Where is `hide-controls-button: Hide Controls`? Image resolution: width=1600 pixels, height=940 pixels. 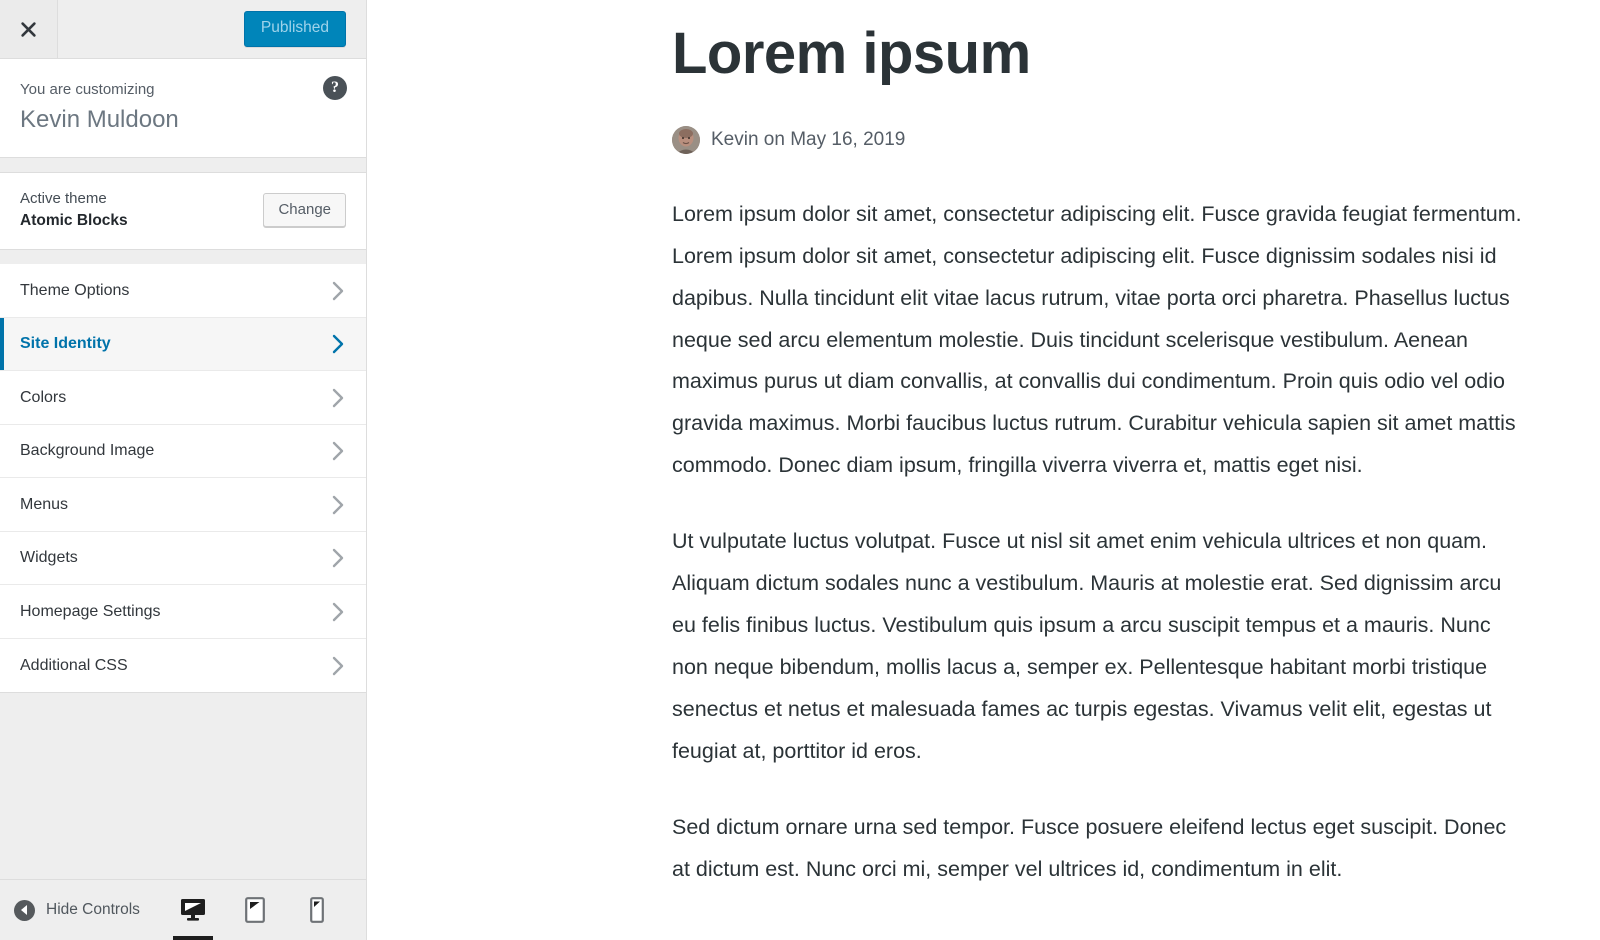
hide-controls-button: Hide Controls is located at coordinates (77, 910).